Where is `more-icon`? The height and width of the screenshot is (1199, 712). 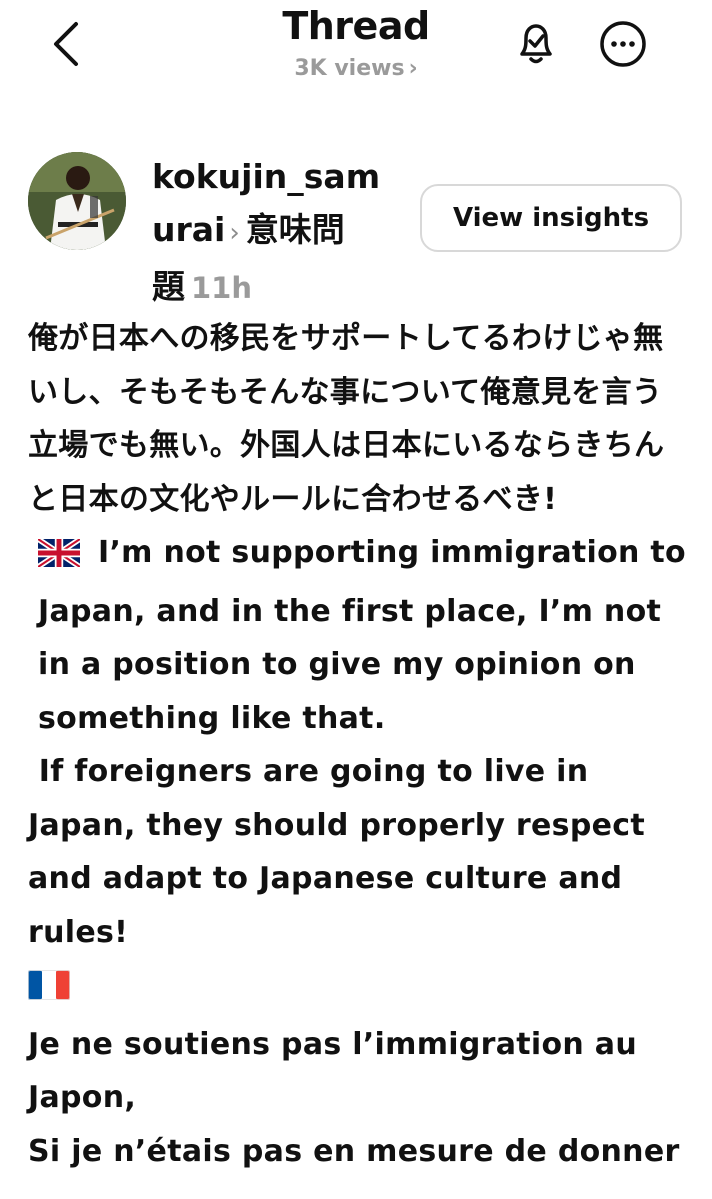 more-icon is located at coordinates (623, 44).